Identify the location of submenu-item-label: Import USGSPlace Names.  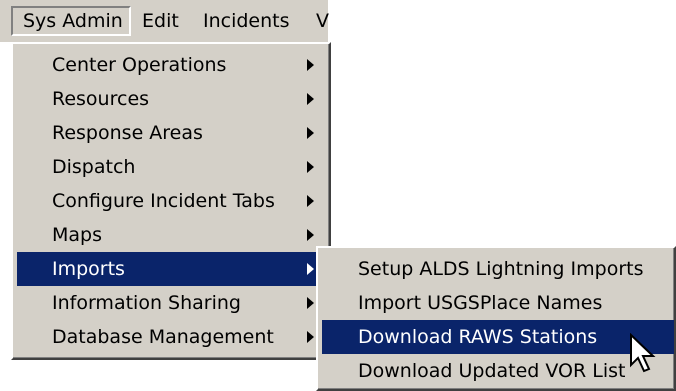
(480, 303).